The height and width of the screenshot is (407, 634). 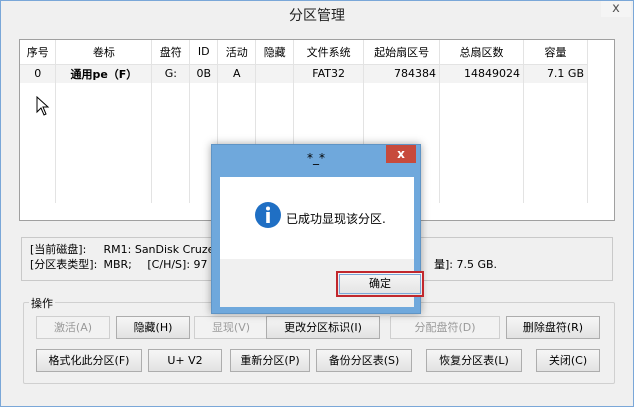 I want to click on change-partition-id-button: 更改分区标识(I), so click(x=323, y=327).